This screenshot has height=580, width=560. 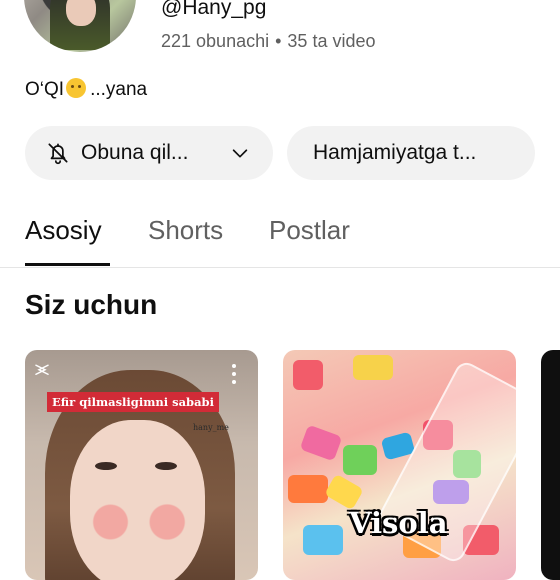 I want to click on channel-stats: 221 obunachi • 35 ta video, so click(x=268, y=41).